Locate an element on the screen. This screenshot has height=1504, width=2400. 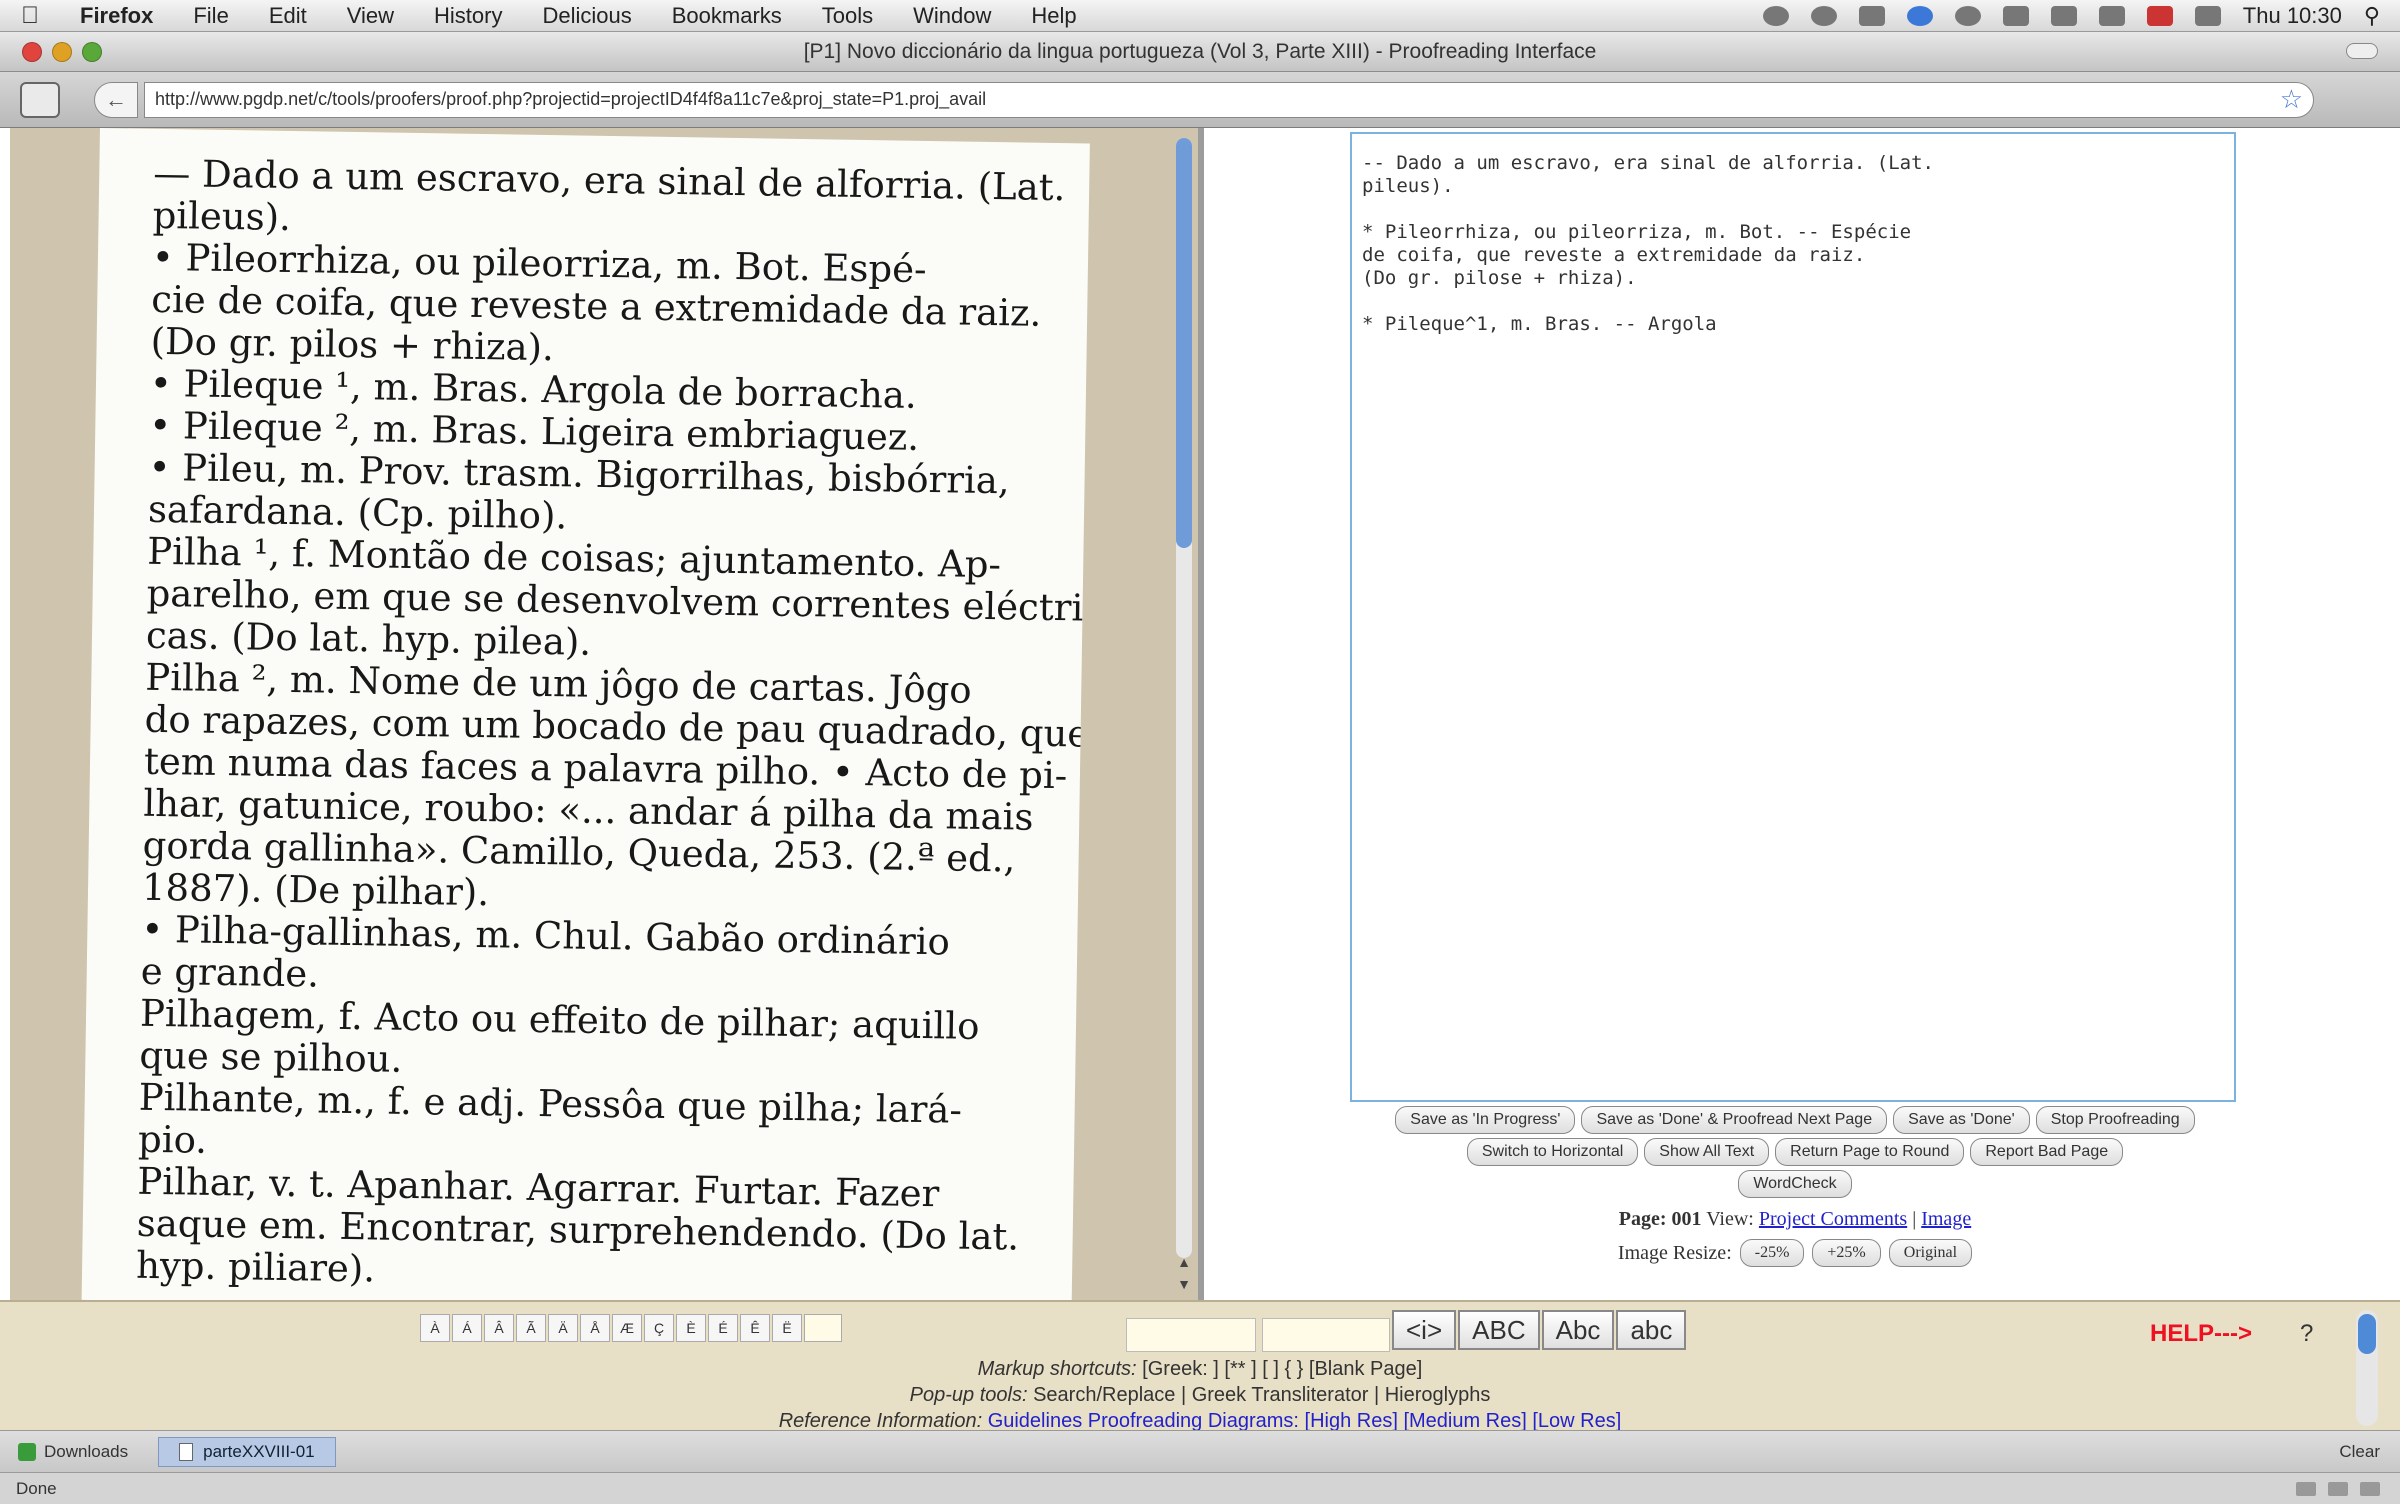
special-character-button: Ë is located at coordinates (787, 1328).